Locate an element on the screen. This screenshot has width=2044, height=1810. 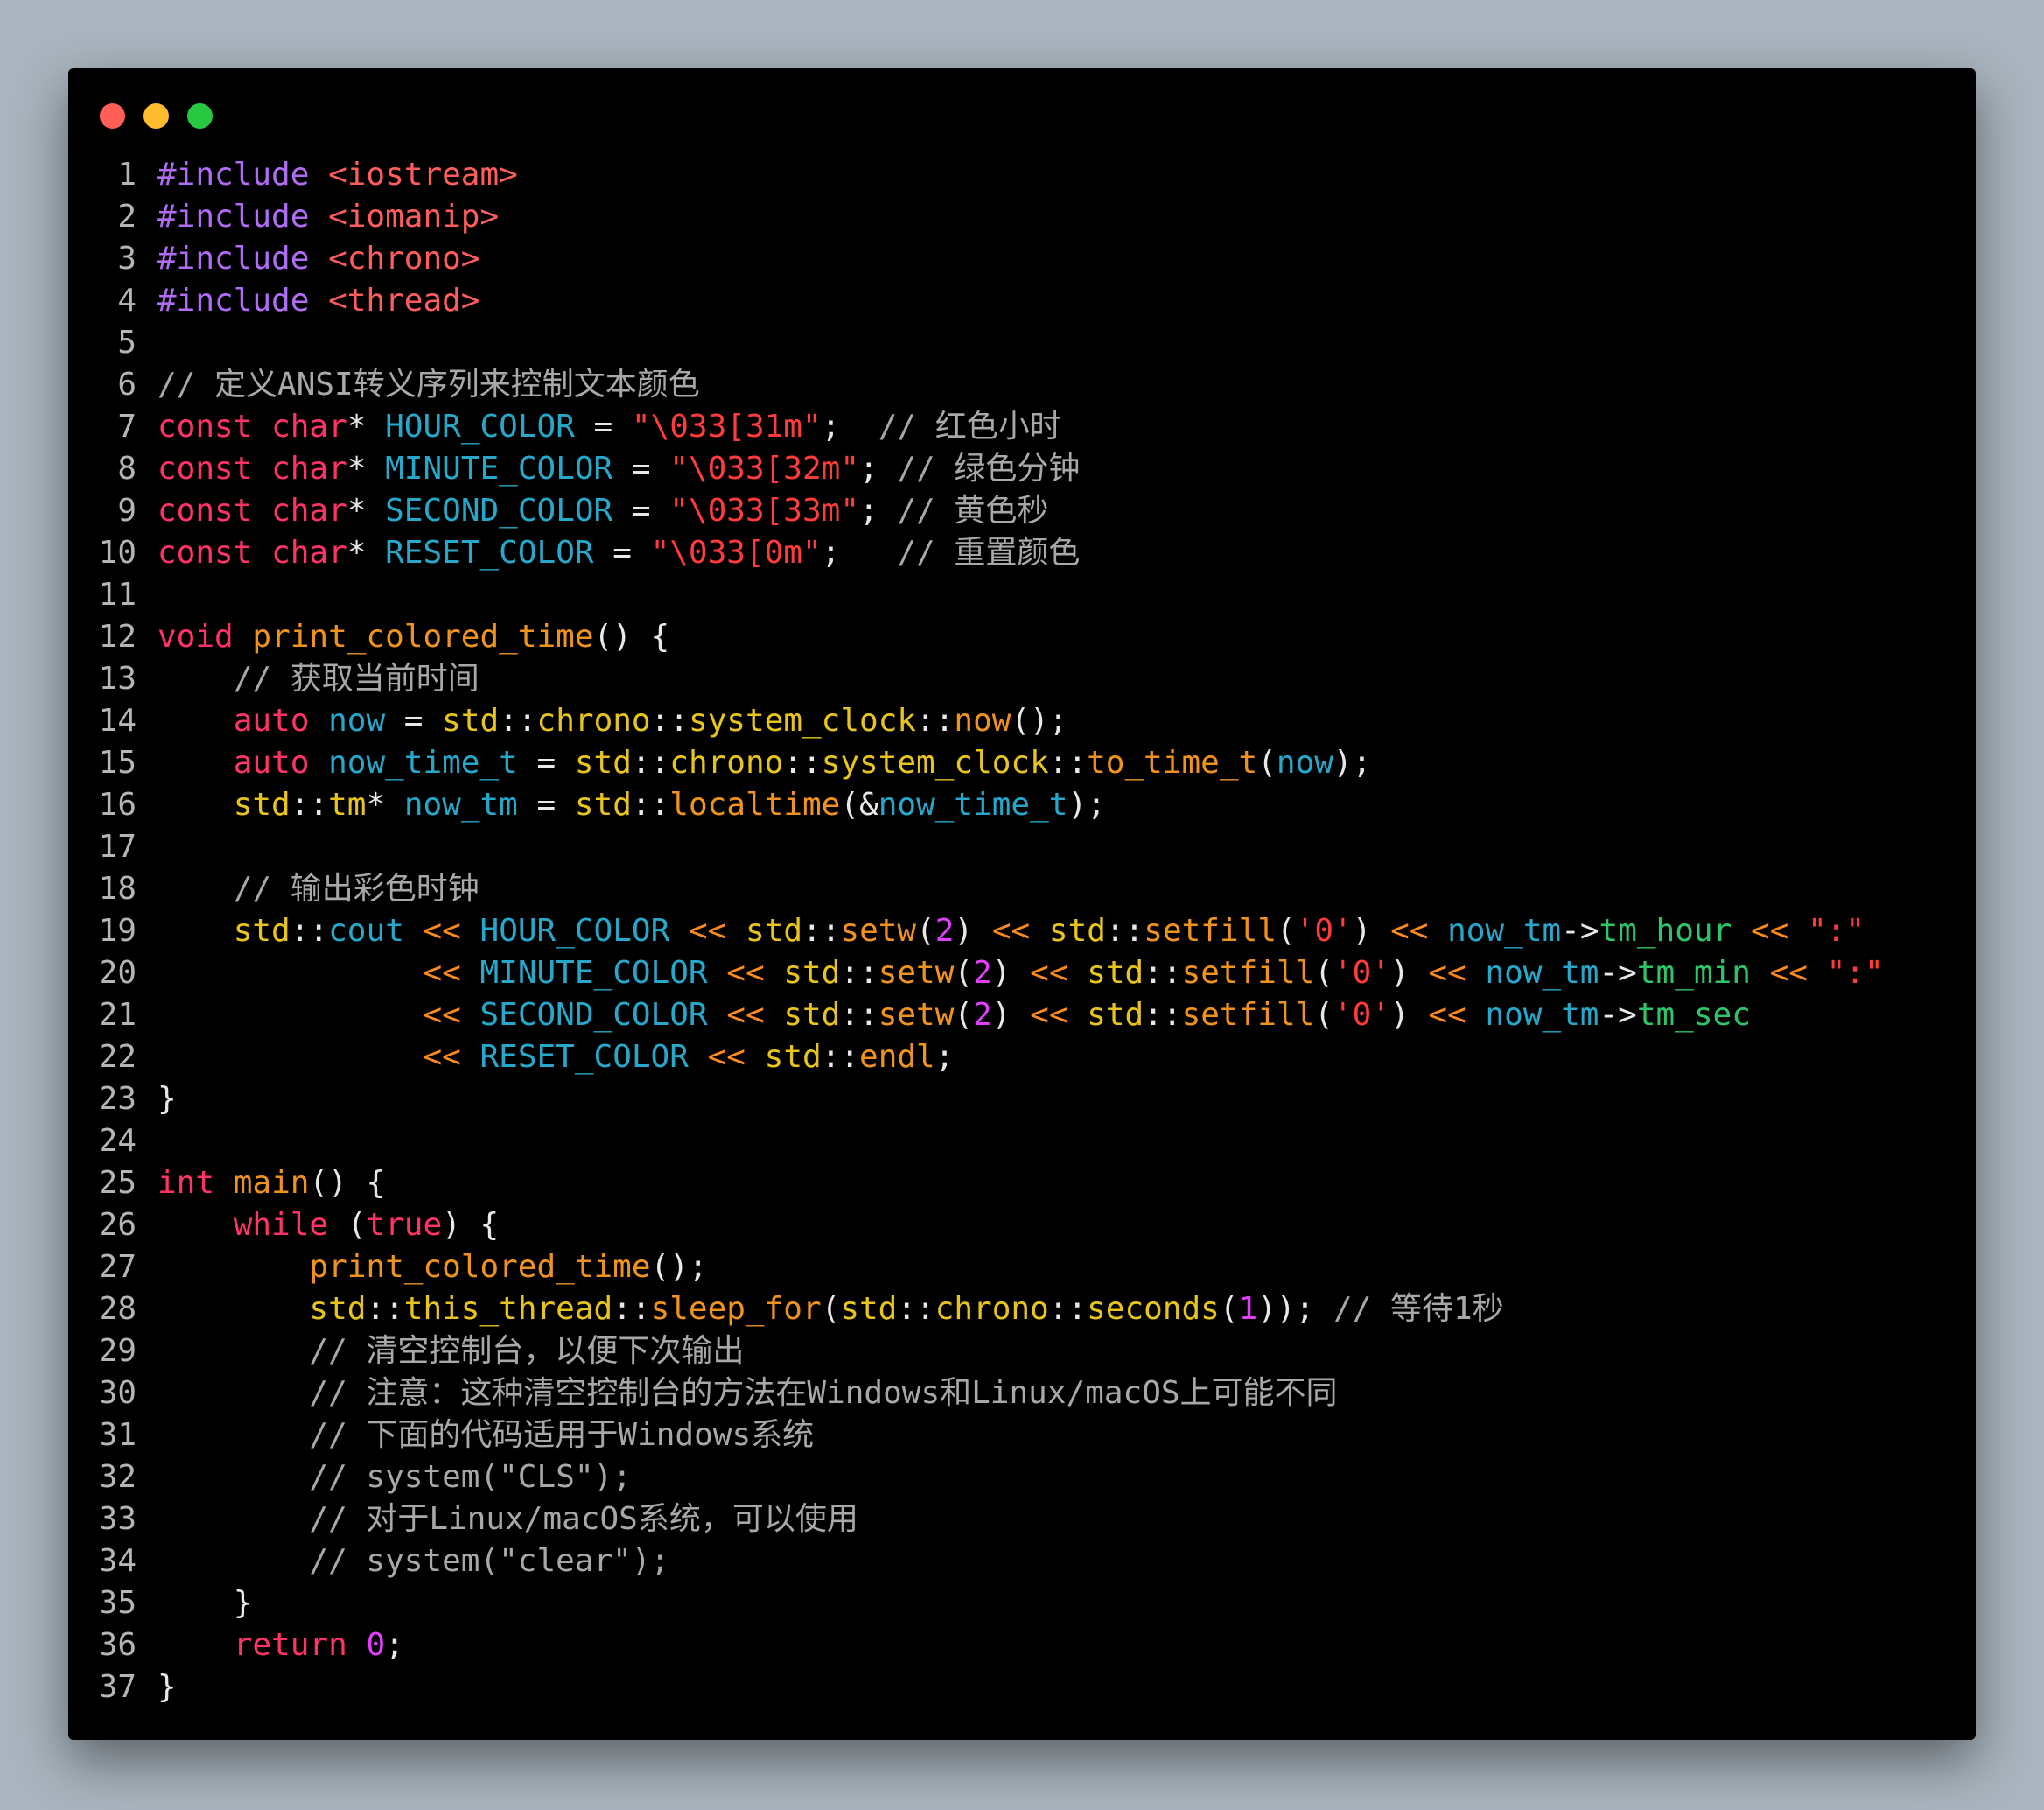
line-number: 8 is located at coordinates (126, 469).